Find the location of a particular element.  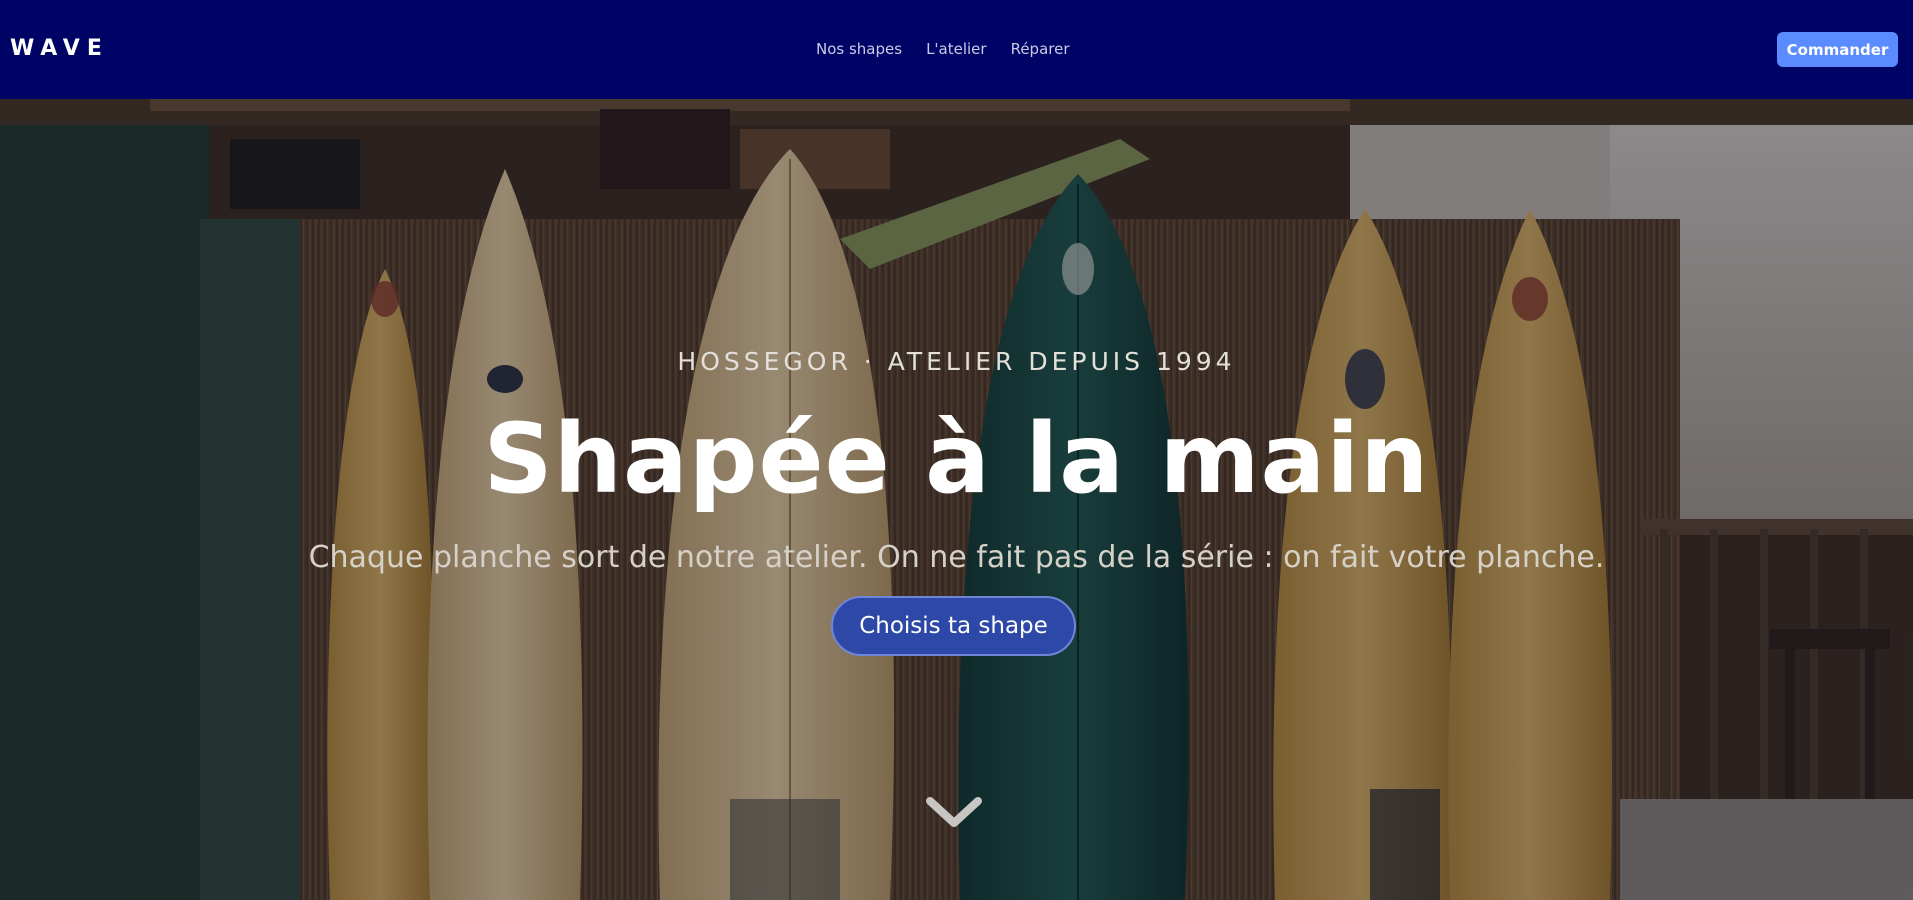

hero-eyebrow: HOSSEGOR · ATELIER DEPUIS 1994 is located at coordinates (956, 361).